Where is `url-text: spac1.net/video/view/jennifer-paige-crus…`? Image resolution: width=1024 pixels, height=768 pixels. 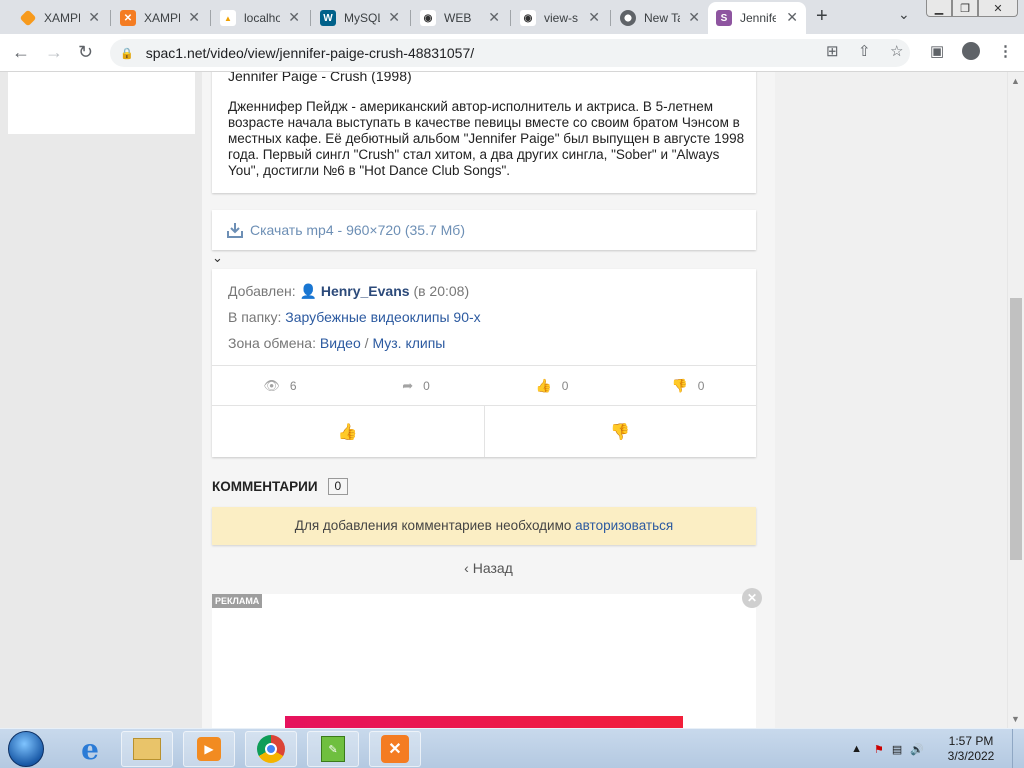 url-text: spac1.net/video/view/jennifer-paige-crus… is located at coordinates (310, 53).